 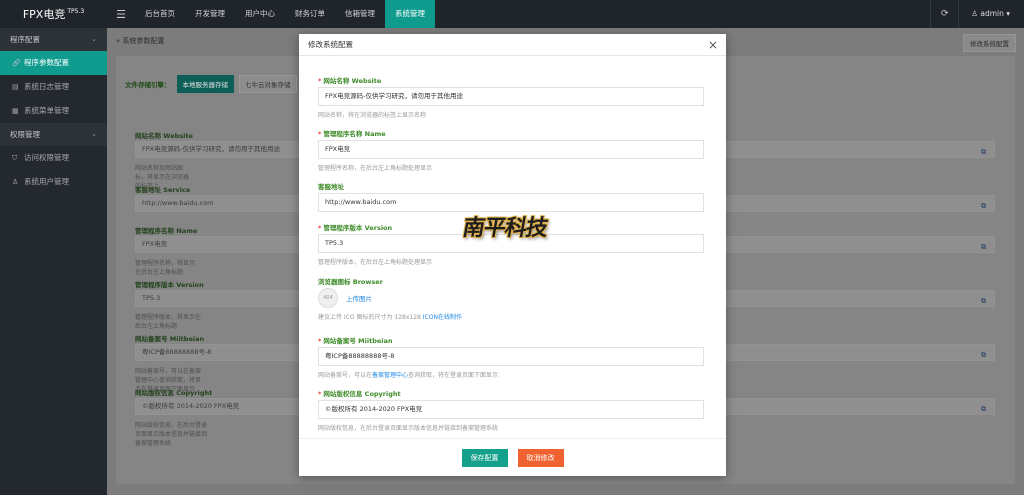 What do you see at coordinates (345, 375) in the screenshot?
I see `help-text: 网站备案号，可以在` at bounding box center [345, 375].